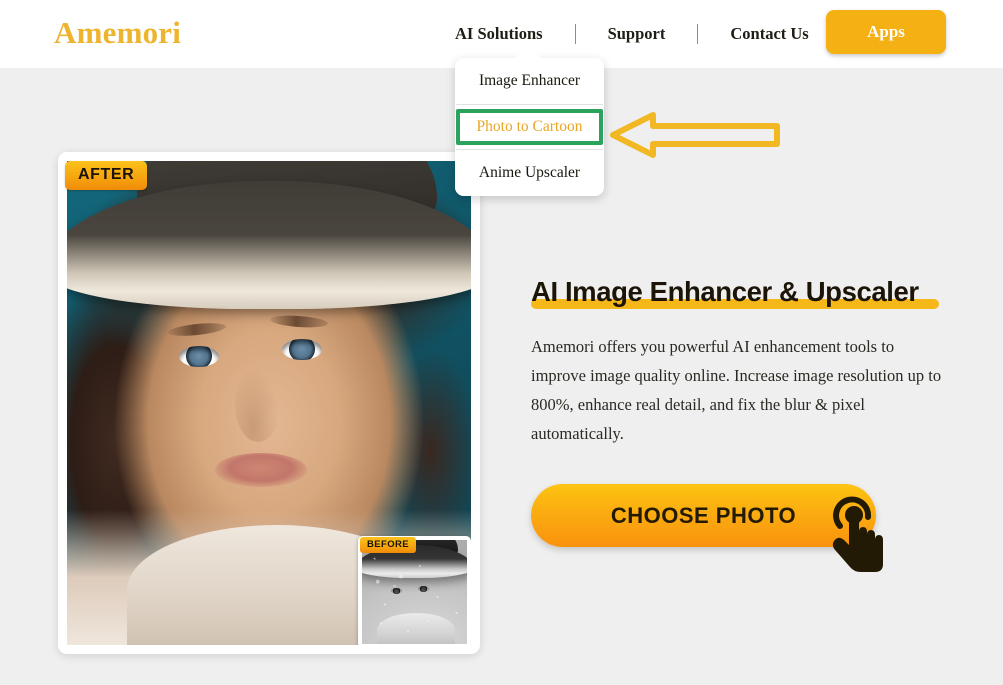 The image size is (1003, 685). I want to click on dropdown-divider, so click(529, 104).